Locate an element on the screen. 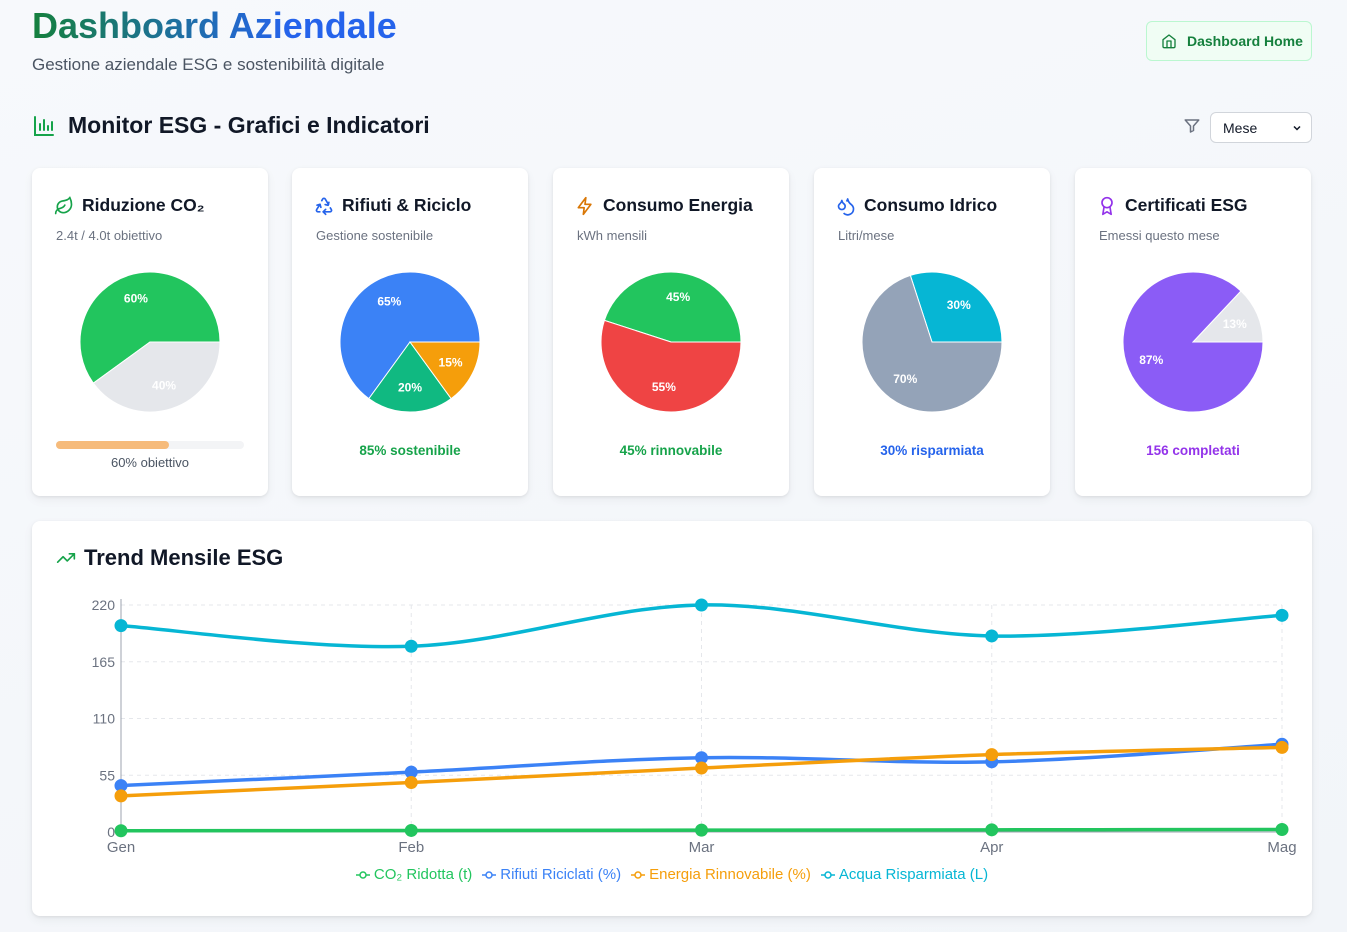 This screenshot has width=1347, height=932. droplets-icon is located at coordinates (846, 206).